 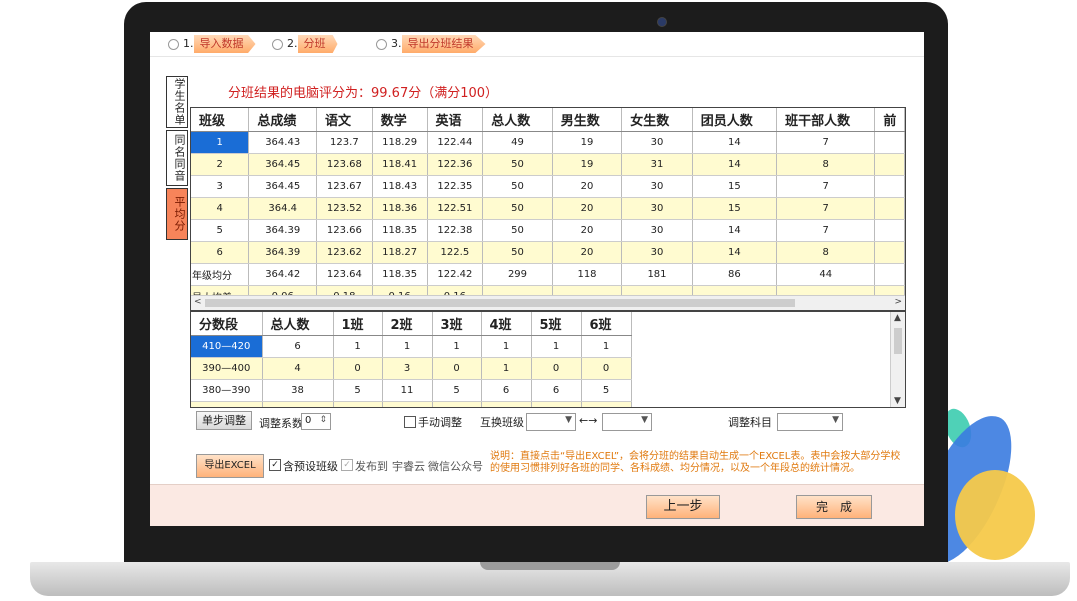 I want to click on table-row: 2 364.45 123.68 118.41 122.36 50 19 31 14 8, so click(x=548, y=164).